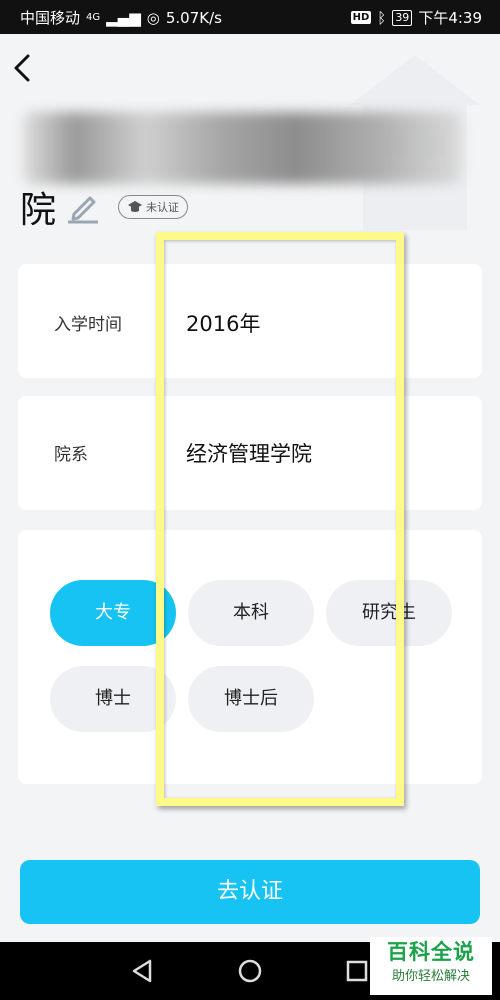 The height and width of the screenshot is (1000, 500). What do you see at coordinates (153, 17) in the screenshot?
I see `hotspot-icon: ◎` at bounding box center [153, 17].